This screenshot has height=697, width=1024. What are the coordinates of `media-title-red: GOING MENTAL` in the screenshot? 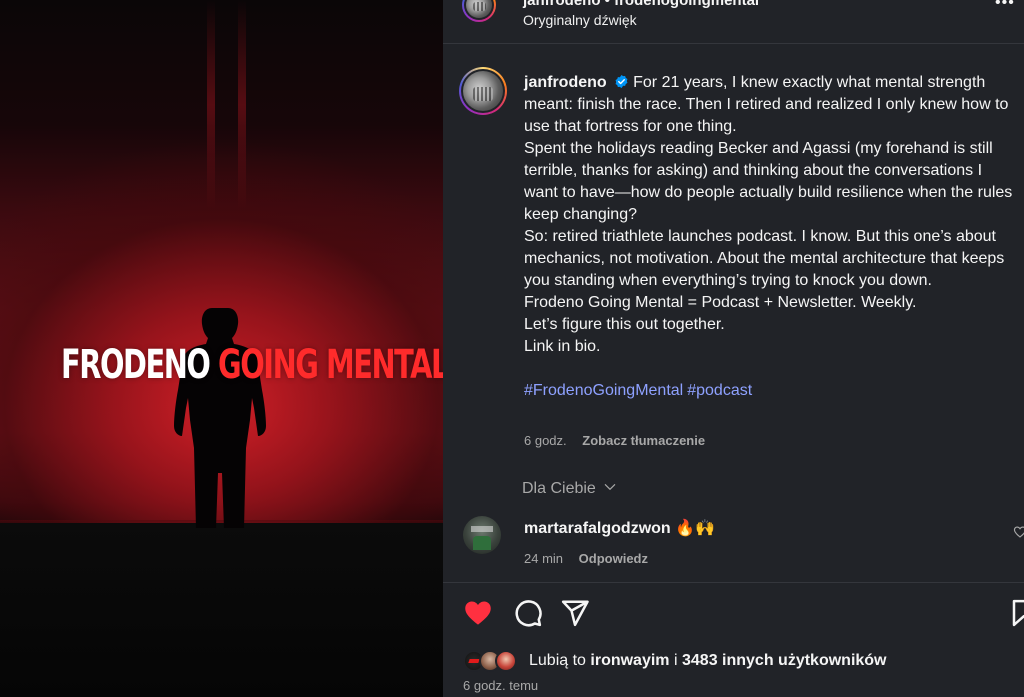 It's located at (330, 365).